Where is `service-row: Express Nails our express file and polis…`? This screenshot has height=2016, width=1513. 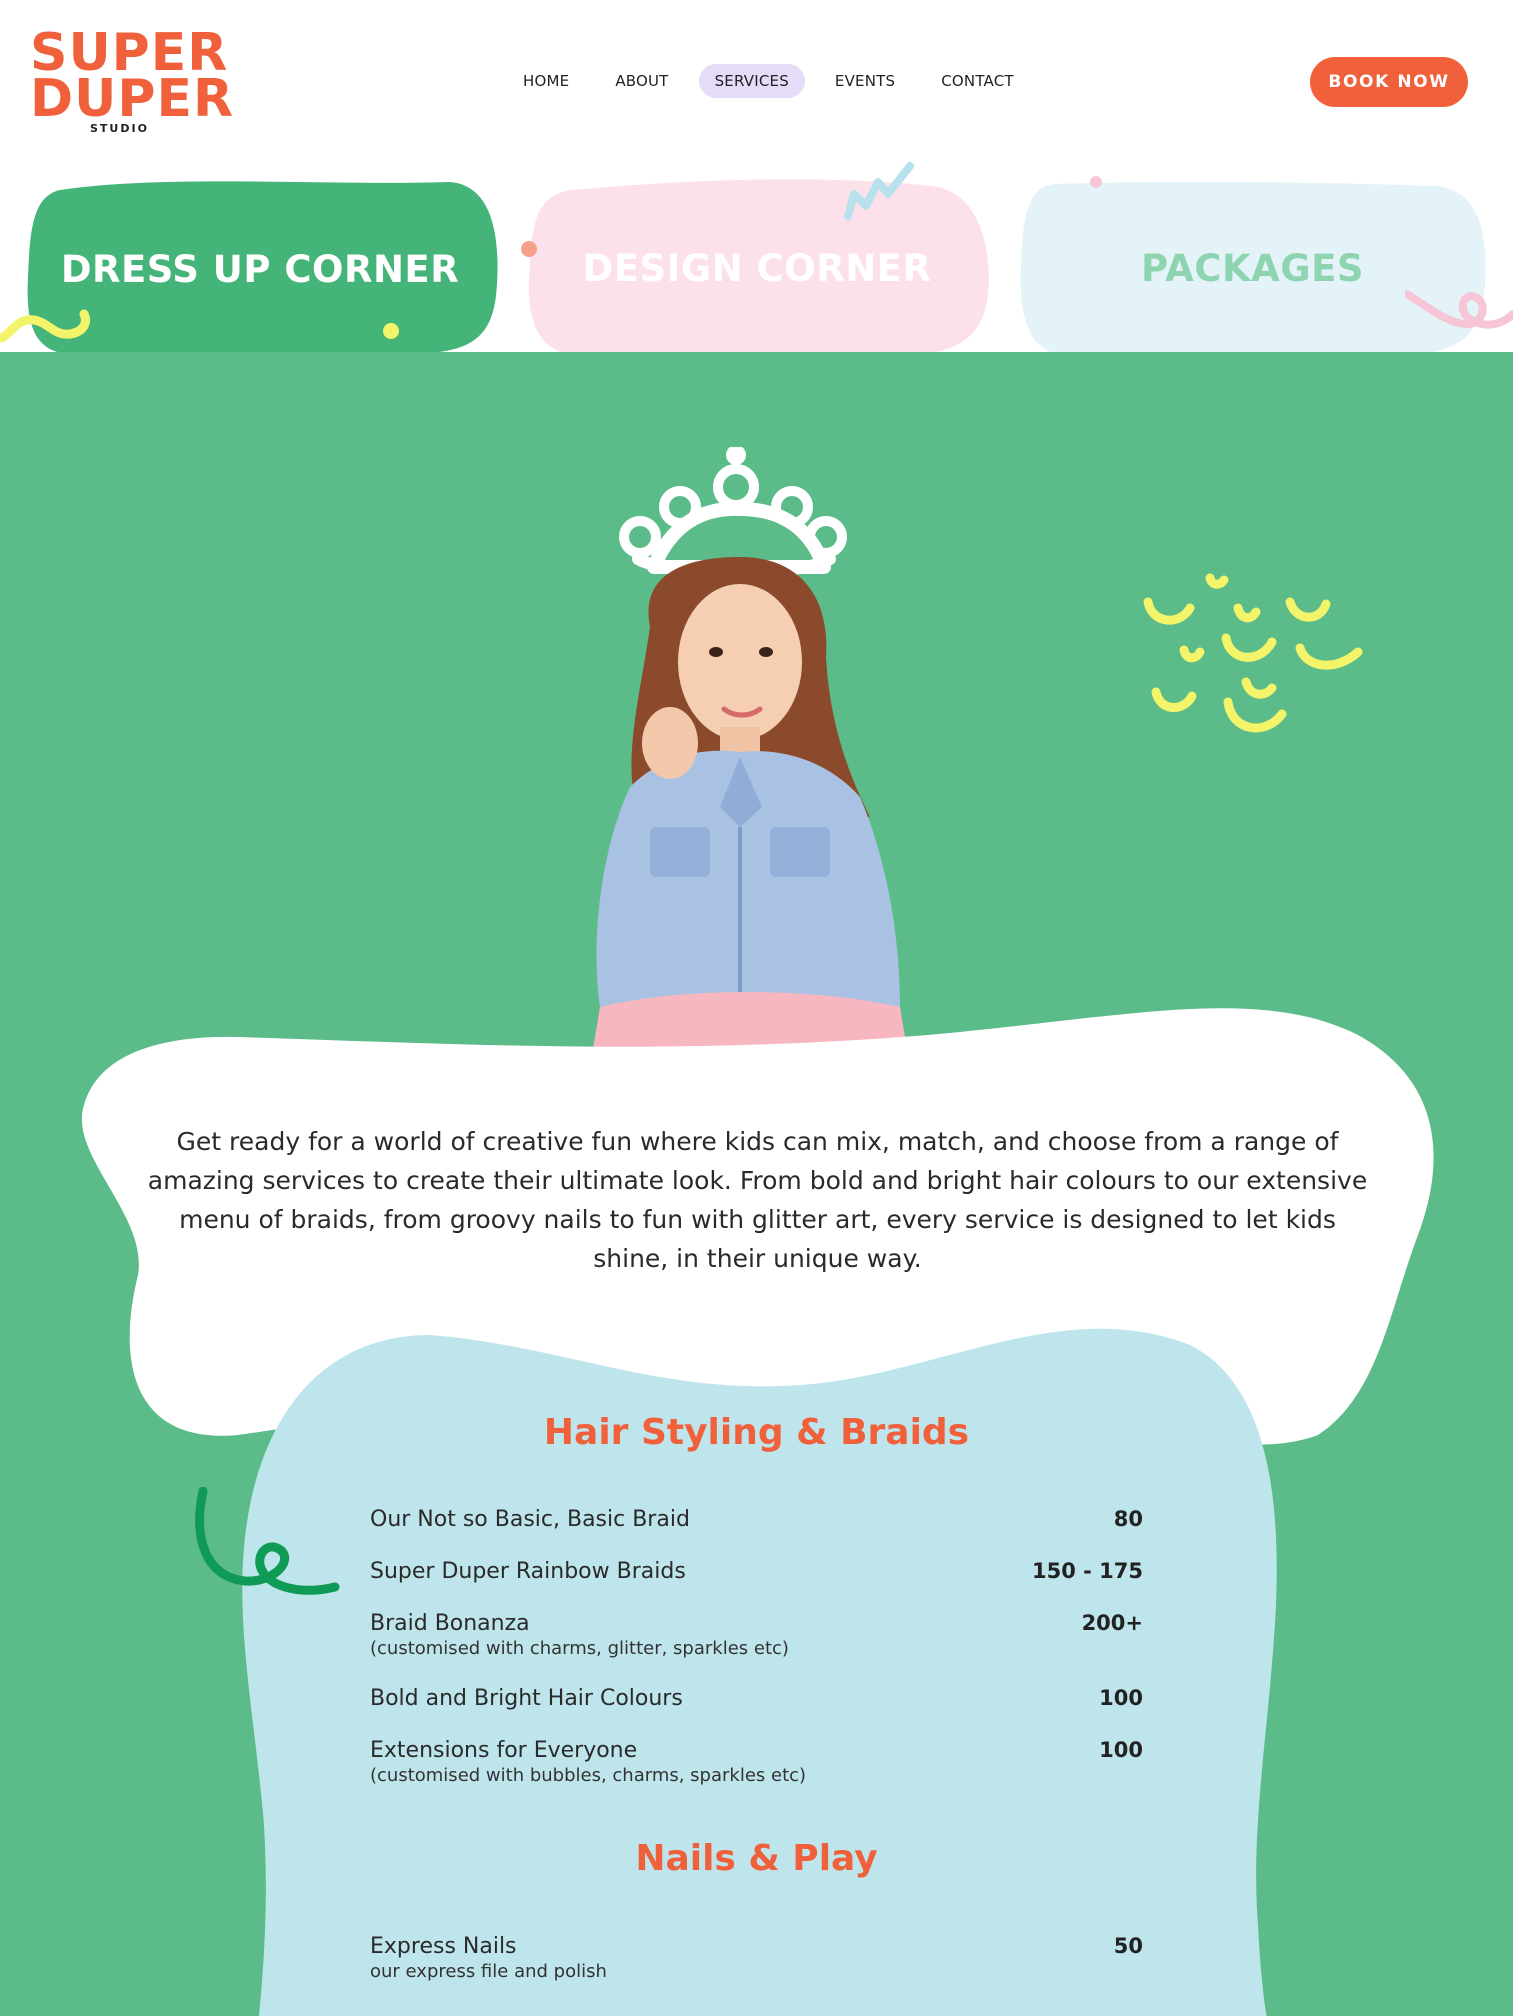 service-row: Express Nails our express file and polis… is located at coordinates (756, 1958).